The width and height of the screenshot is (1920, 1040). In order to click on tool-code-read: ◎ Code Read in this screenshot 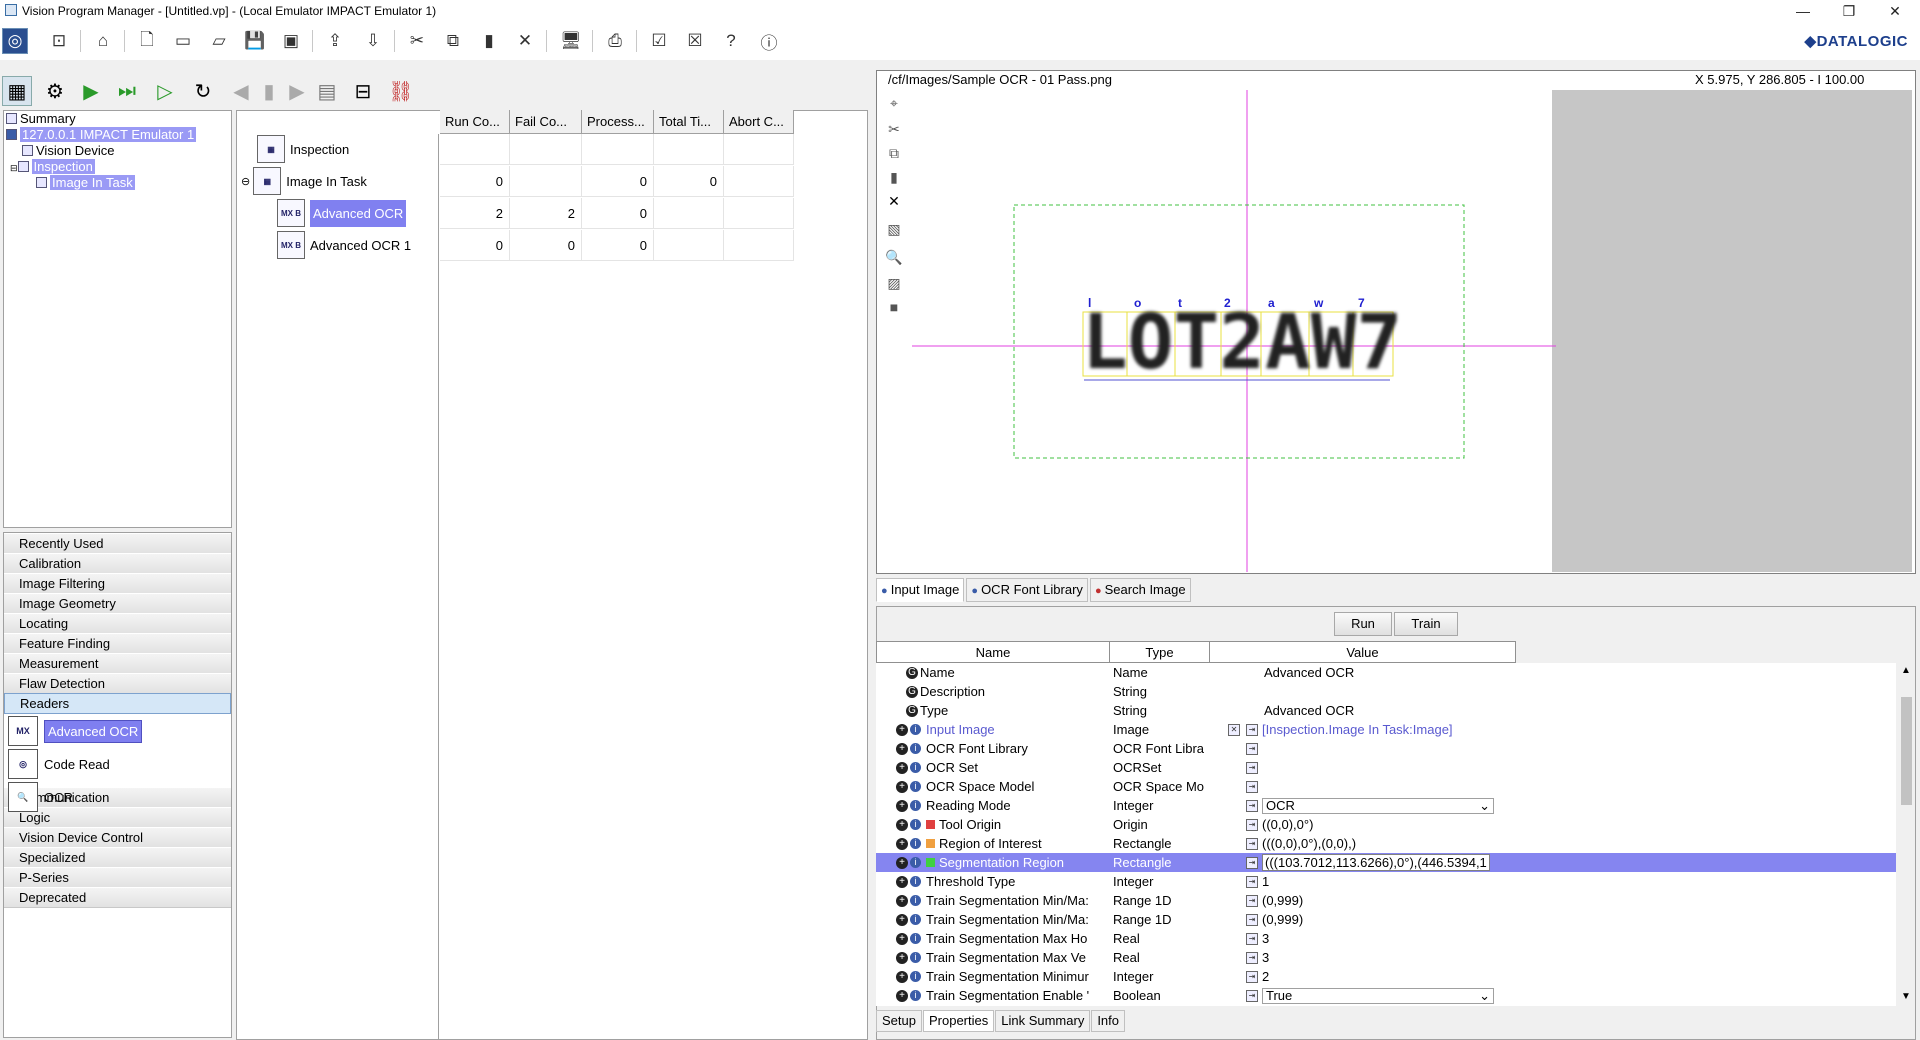, I will do `click(59, 764)`.